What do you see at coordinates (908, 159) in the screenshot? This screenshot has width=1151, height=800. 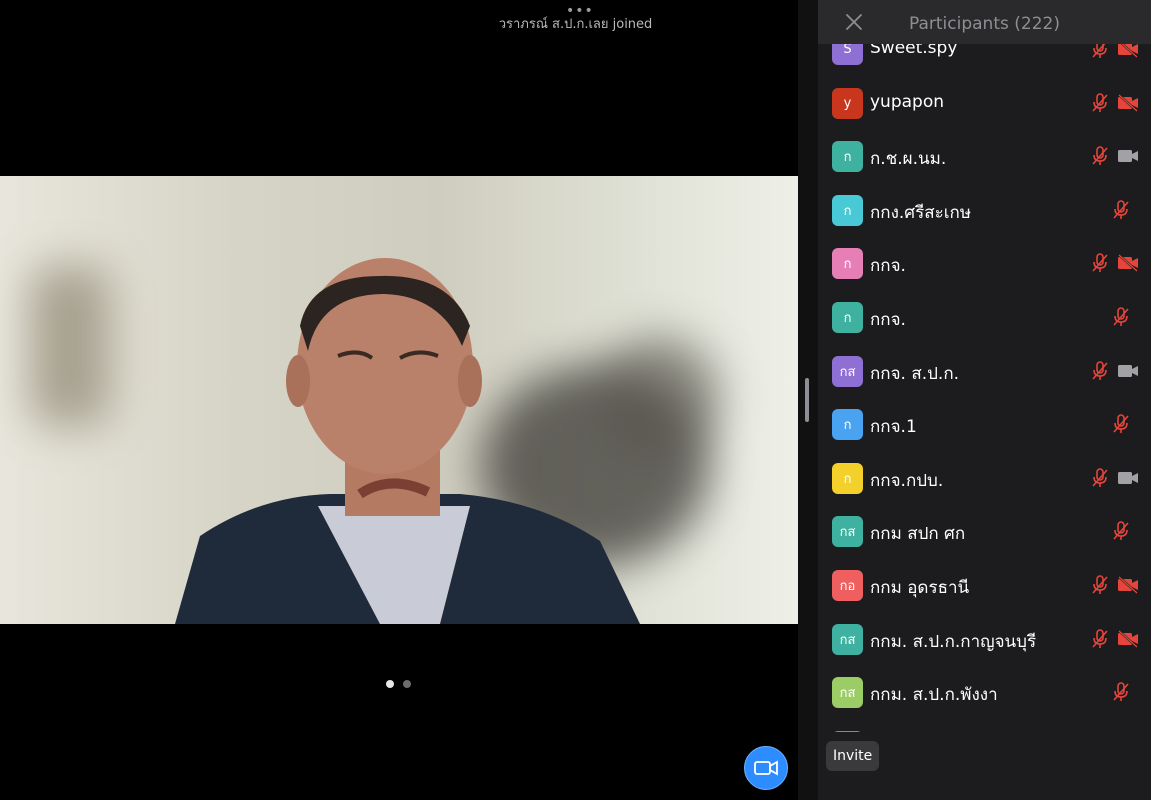 I see `participant-name: ก.ช.ผ.นม.` at bounding box center [908, 159].